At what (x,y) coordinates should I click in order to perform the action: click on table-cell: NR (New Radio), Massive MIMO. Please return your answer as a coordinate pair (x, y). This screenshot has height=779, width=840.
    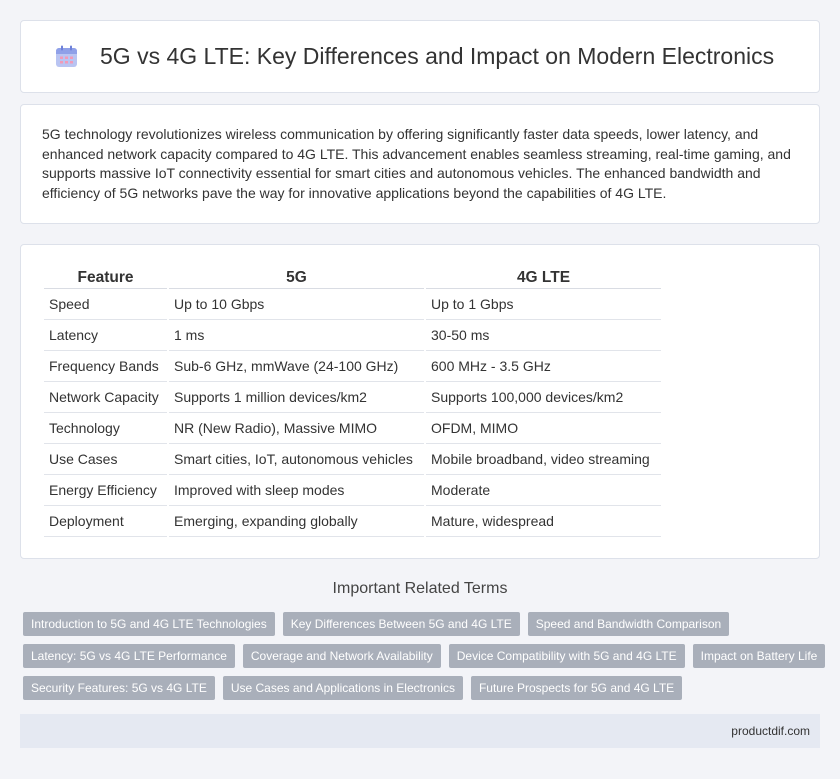
    Looking at the image, I should click on (296, 428).